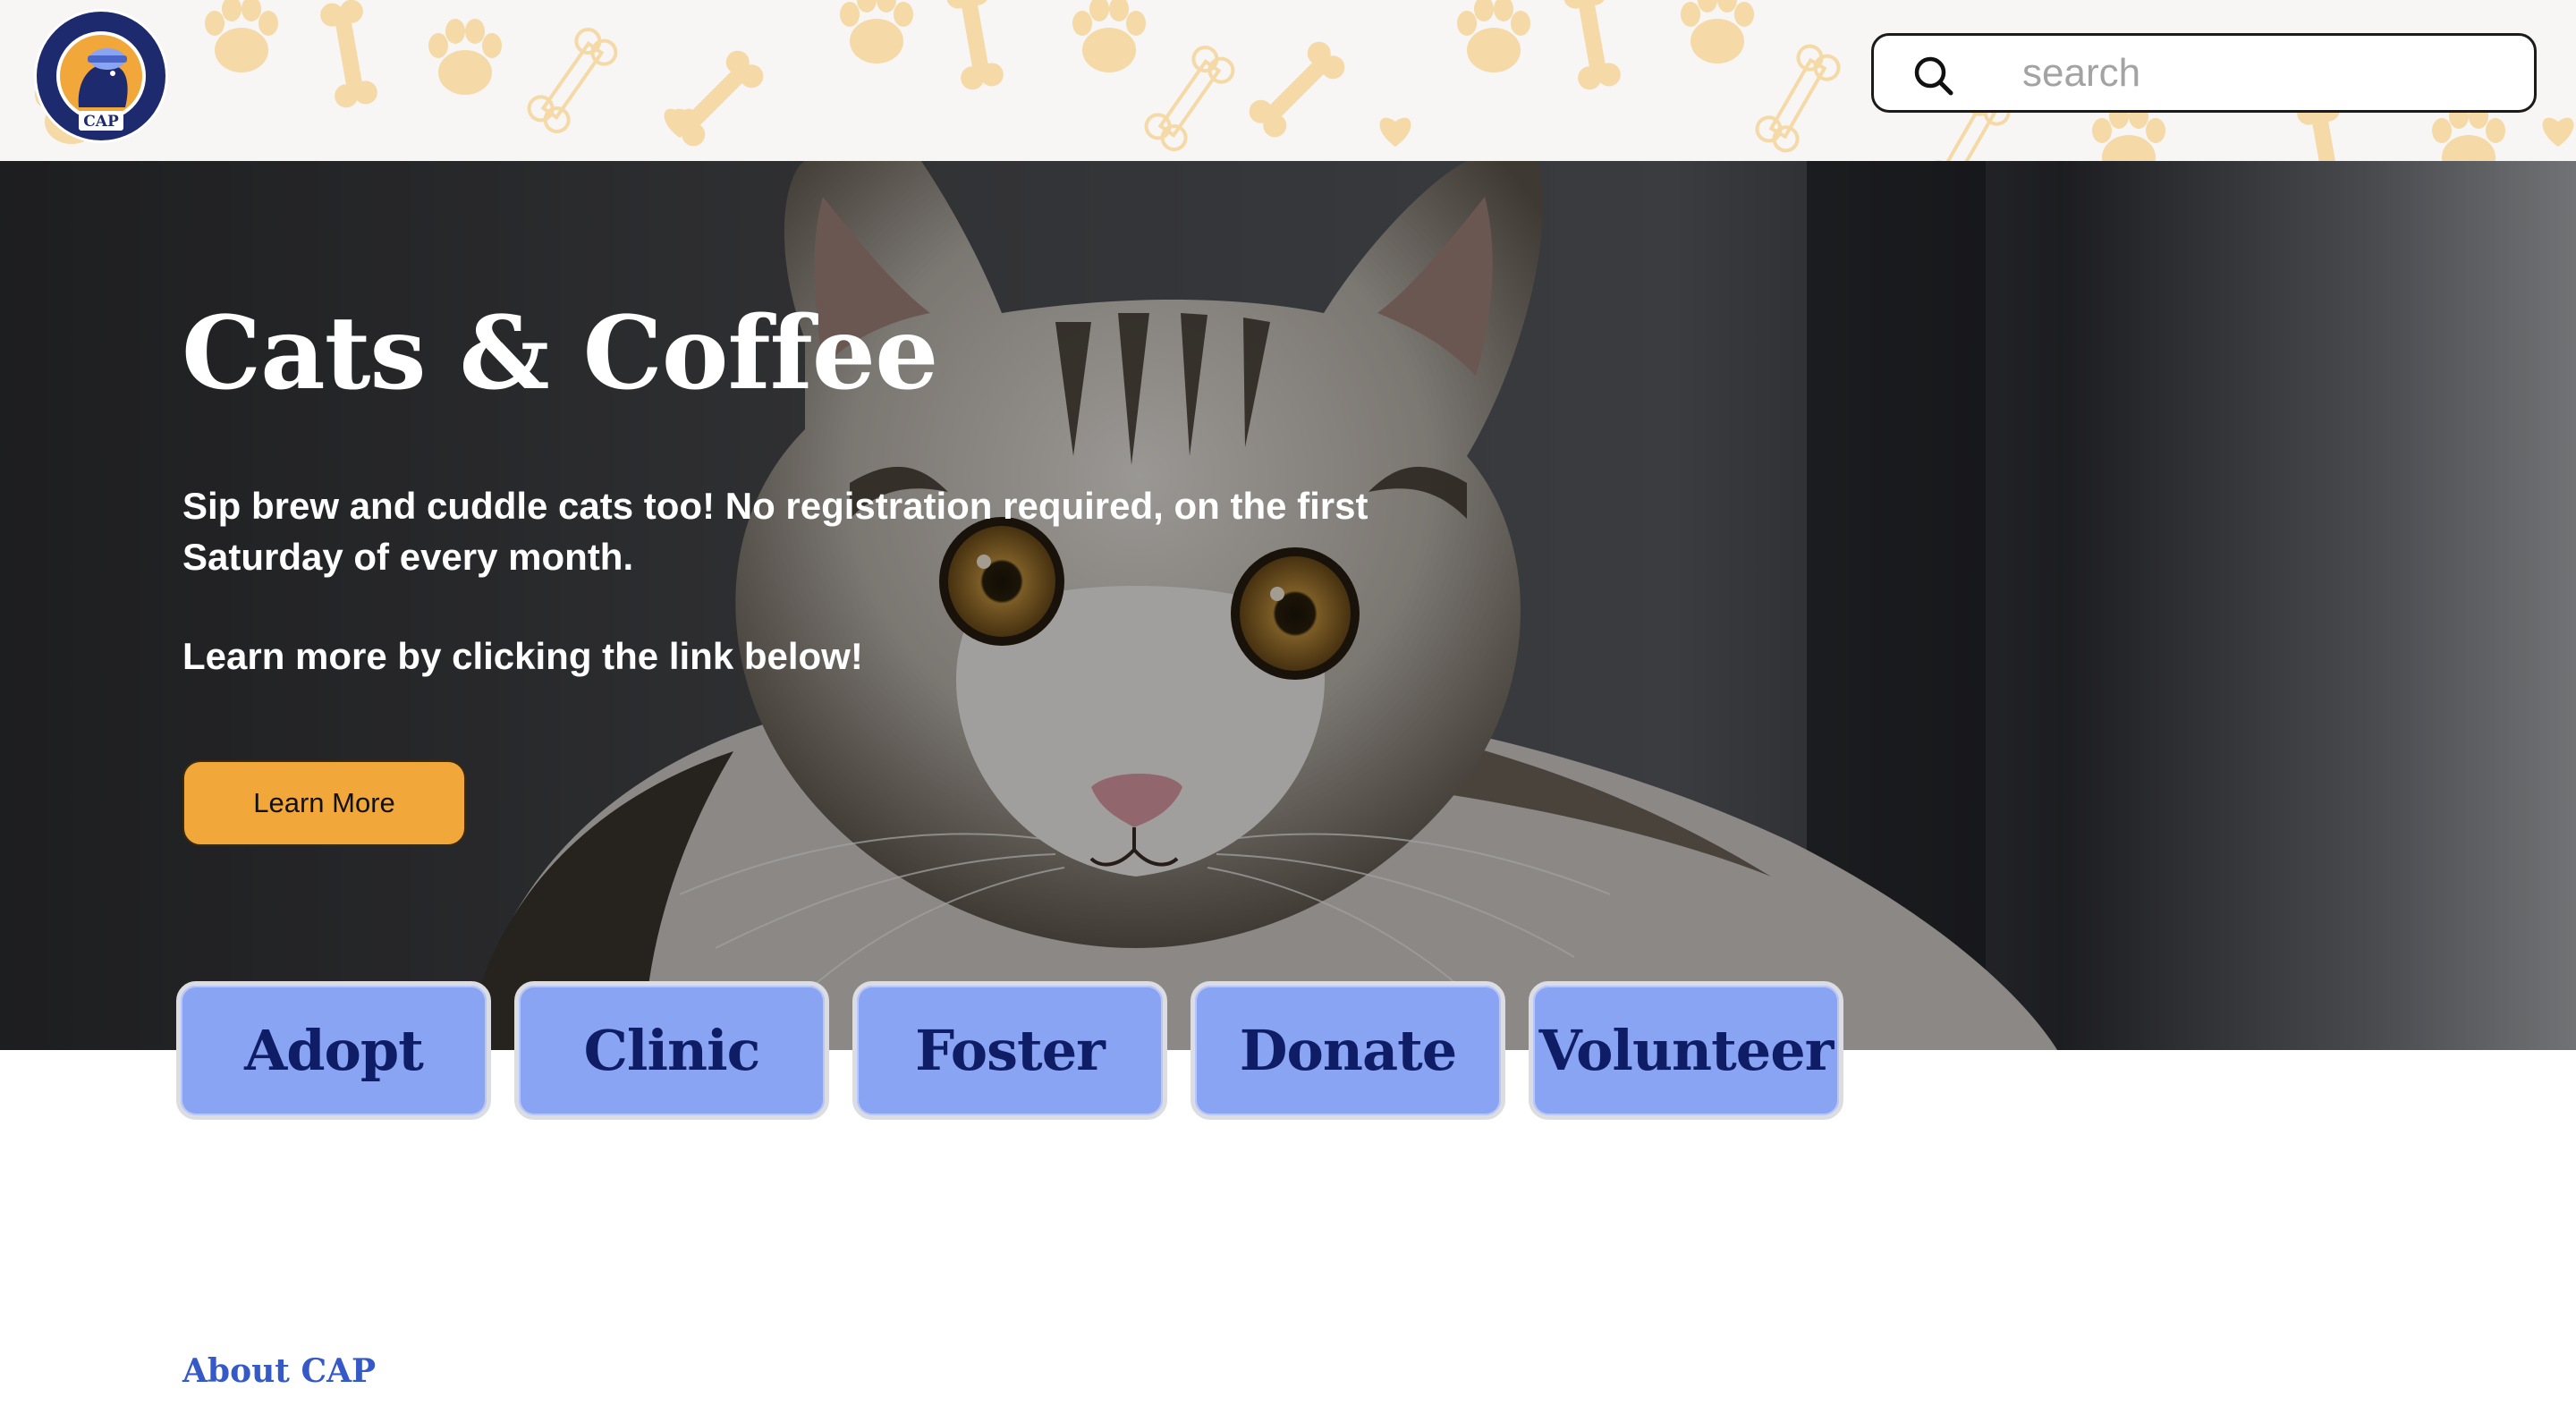 The width and height of the screenshot is (2576, 1406). I want to click on search-icon, so click(1933, 76).